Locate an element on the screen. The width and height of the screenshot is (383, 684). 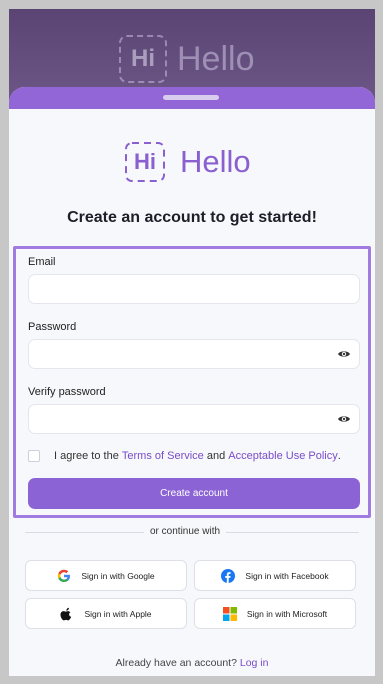
apple-signin-button: Sign in with Apple is located at coordinates (106, 613).